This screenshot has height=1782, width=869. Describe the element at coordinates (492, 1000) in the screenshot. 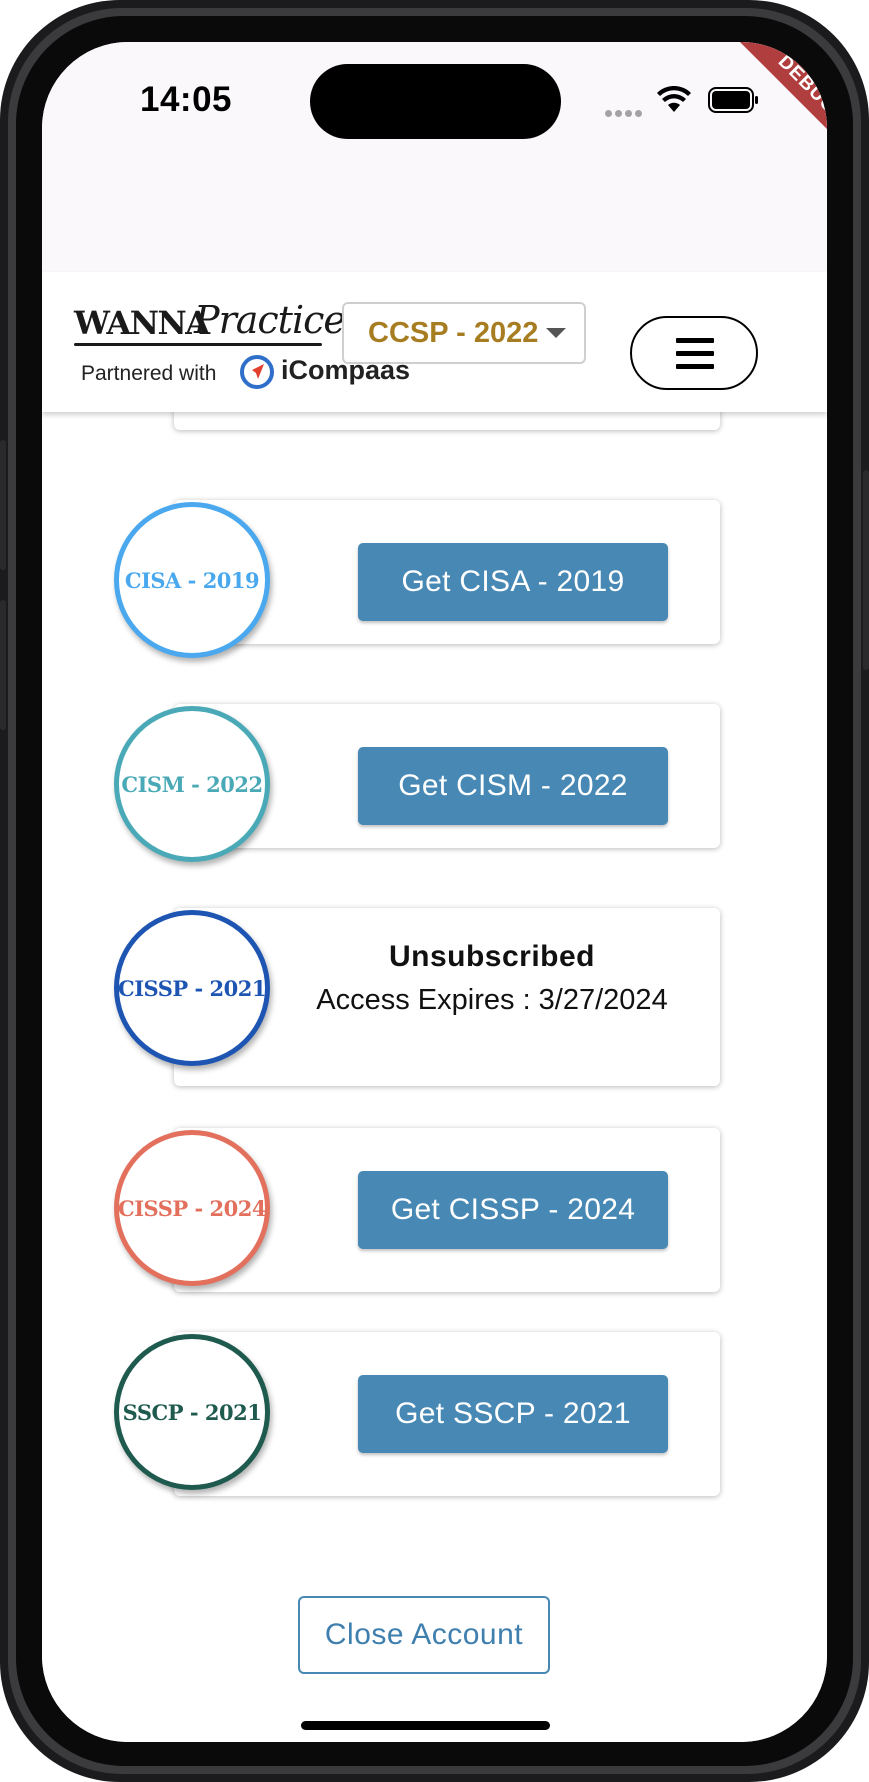

I see `access-expiry: Access Expires : 3/27/2024` at that location.